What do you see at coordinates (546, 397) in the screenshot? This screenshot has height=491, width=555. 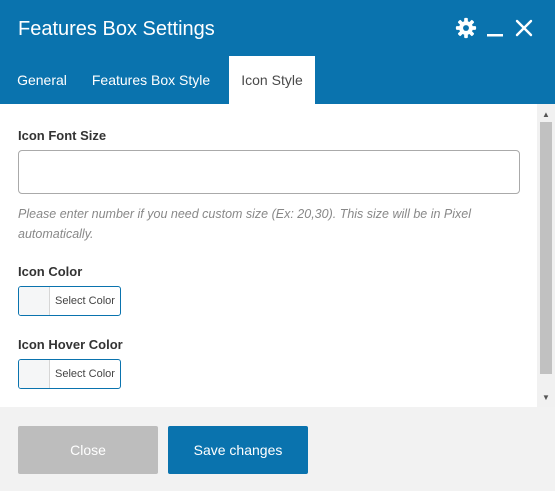 I see `scroll-down-arrow-icon: ▼` at bounding box center [546, 397].